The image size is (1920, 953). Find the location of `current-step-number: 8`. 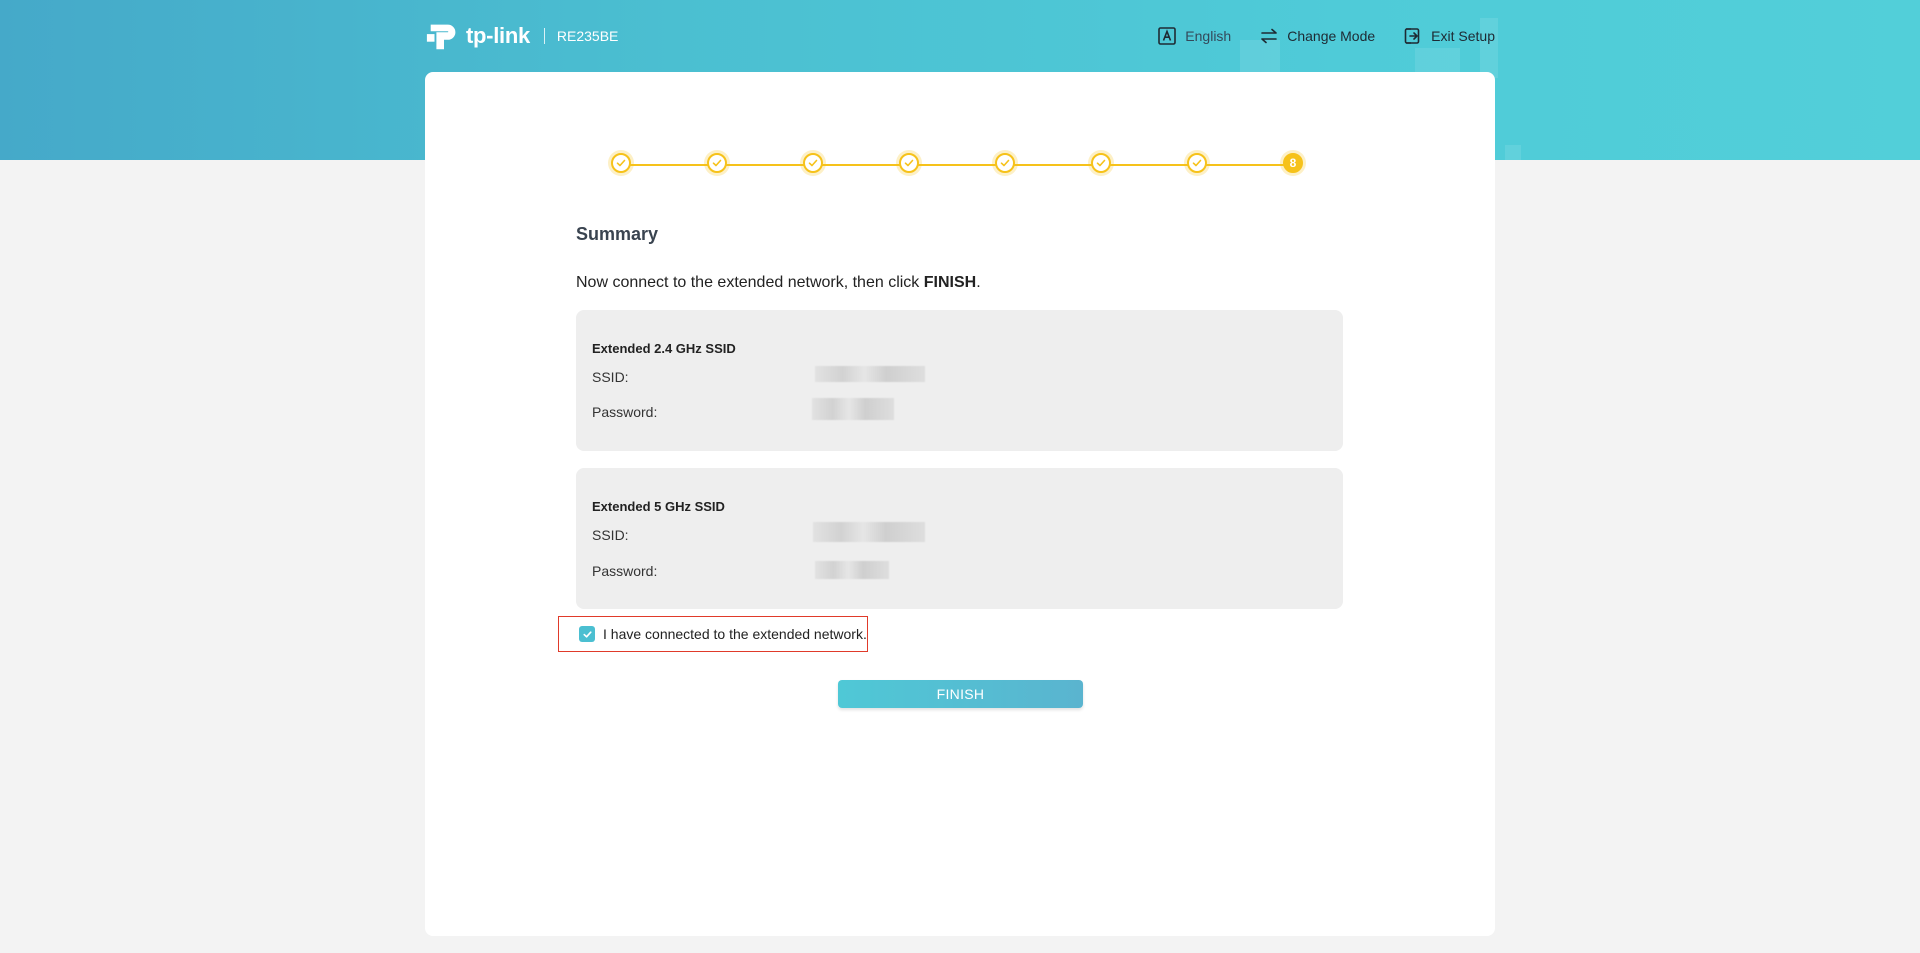

current-step-number: 8 is located at coordinates (1293, 163).